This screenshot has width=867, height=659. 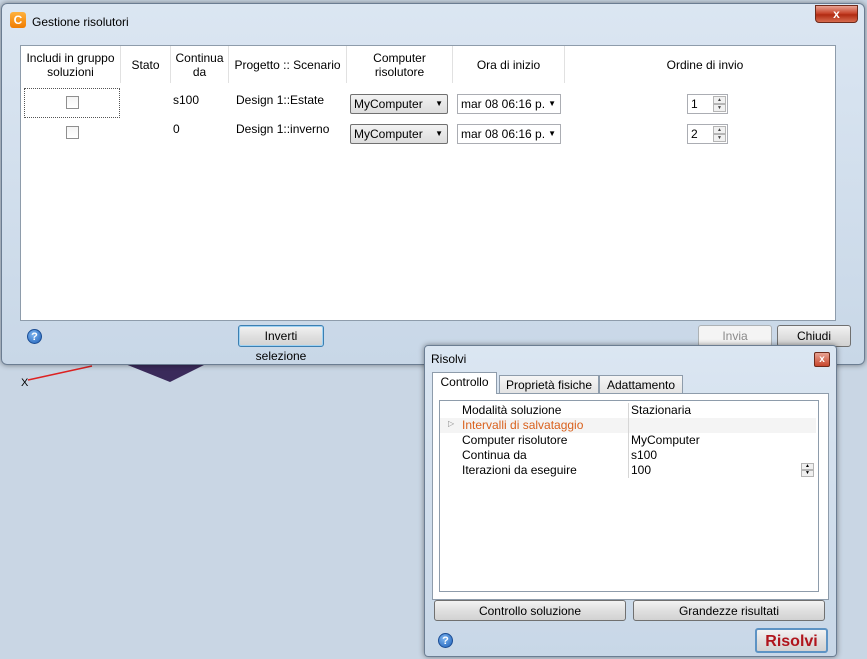 What do you see at coordinates (791, 640) in the screenshot?
I see `solve-button: Risolvi` at bounding box center [791, 640].